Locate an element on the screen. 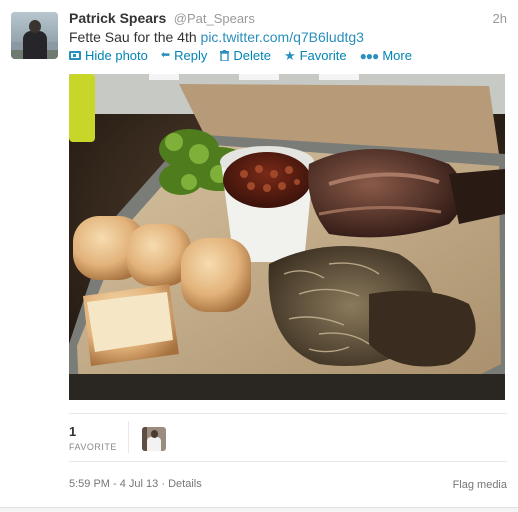 This screenshot has height=512, width=518. user-fullname: Patrick Spears is located at coordinates (117, 18).